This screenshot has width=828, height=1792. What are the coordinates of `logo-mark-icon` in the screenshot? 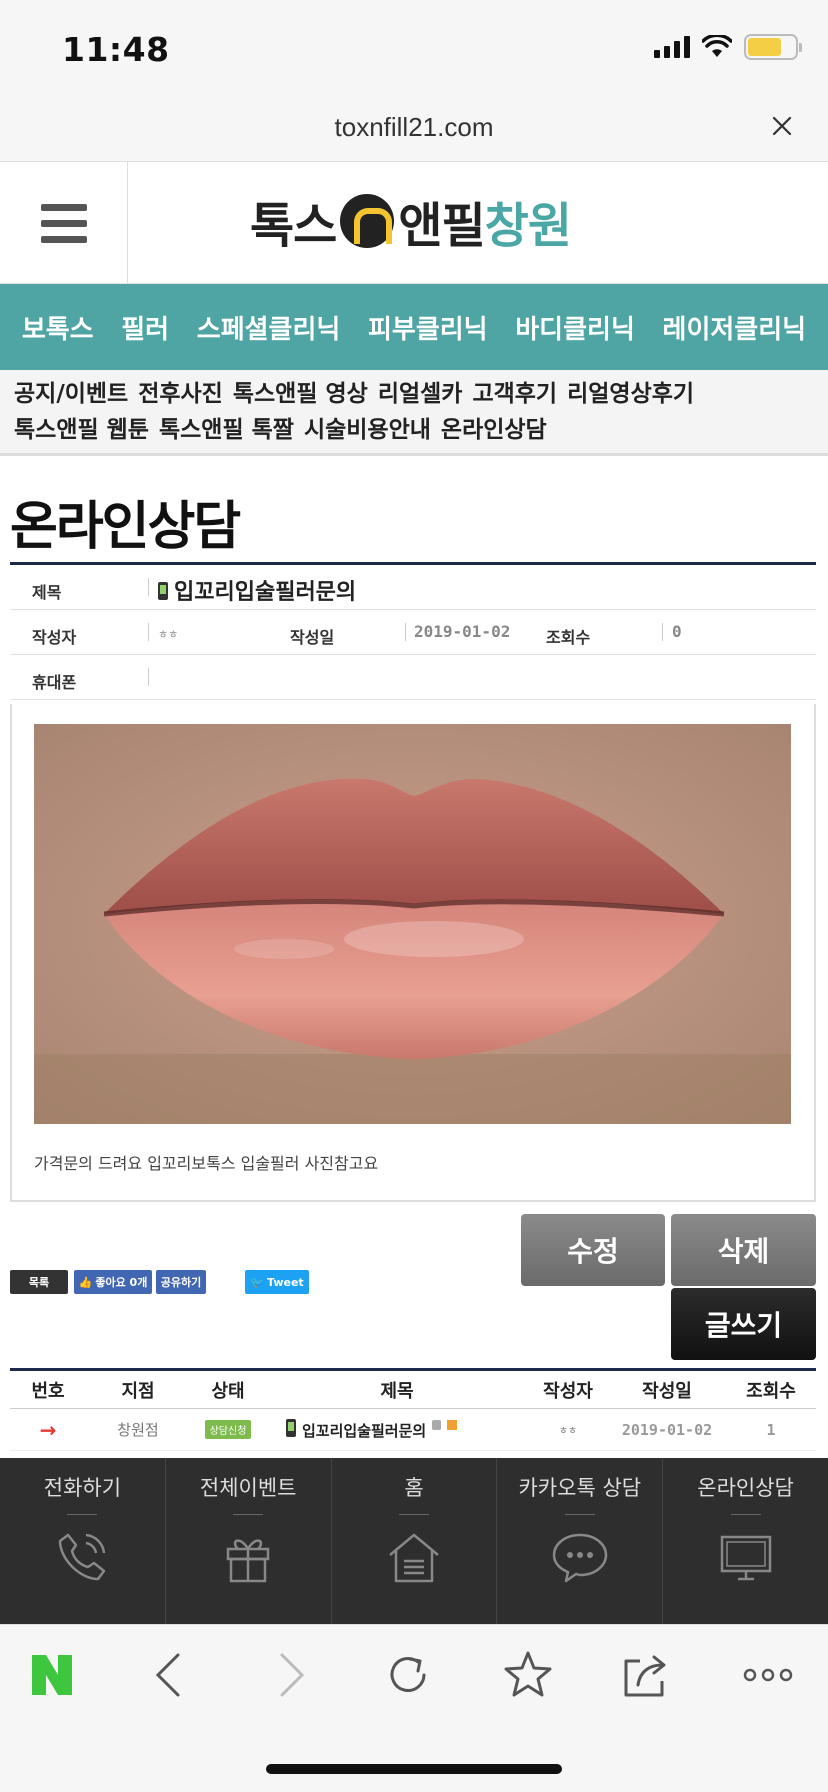 It's located at (367, 221).